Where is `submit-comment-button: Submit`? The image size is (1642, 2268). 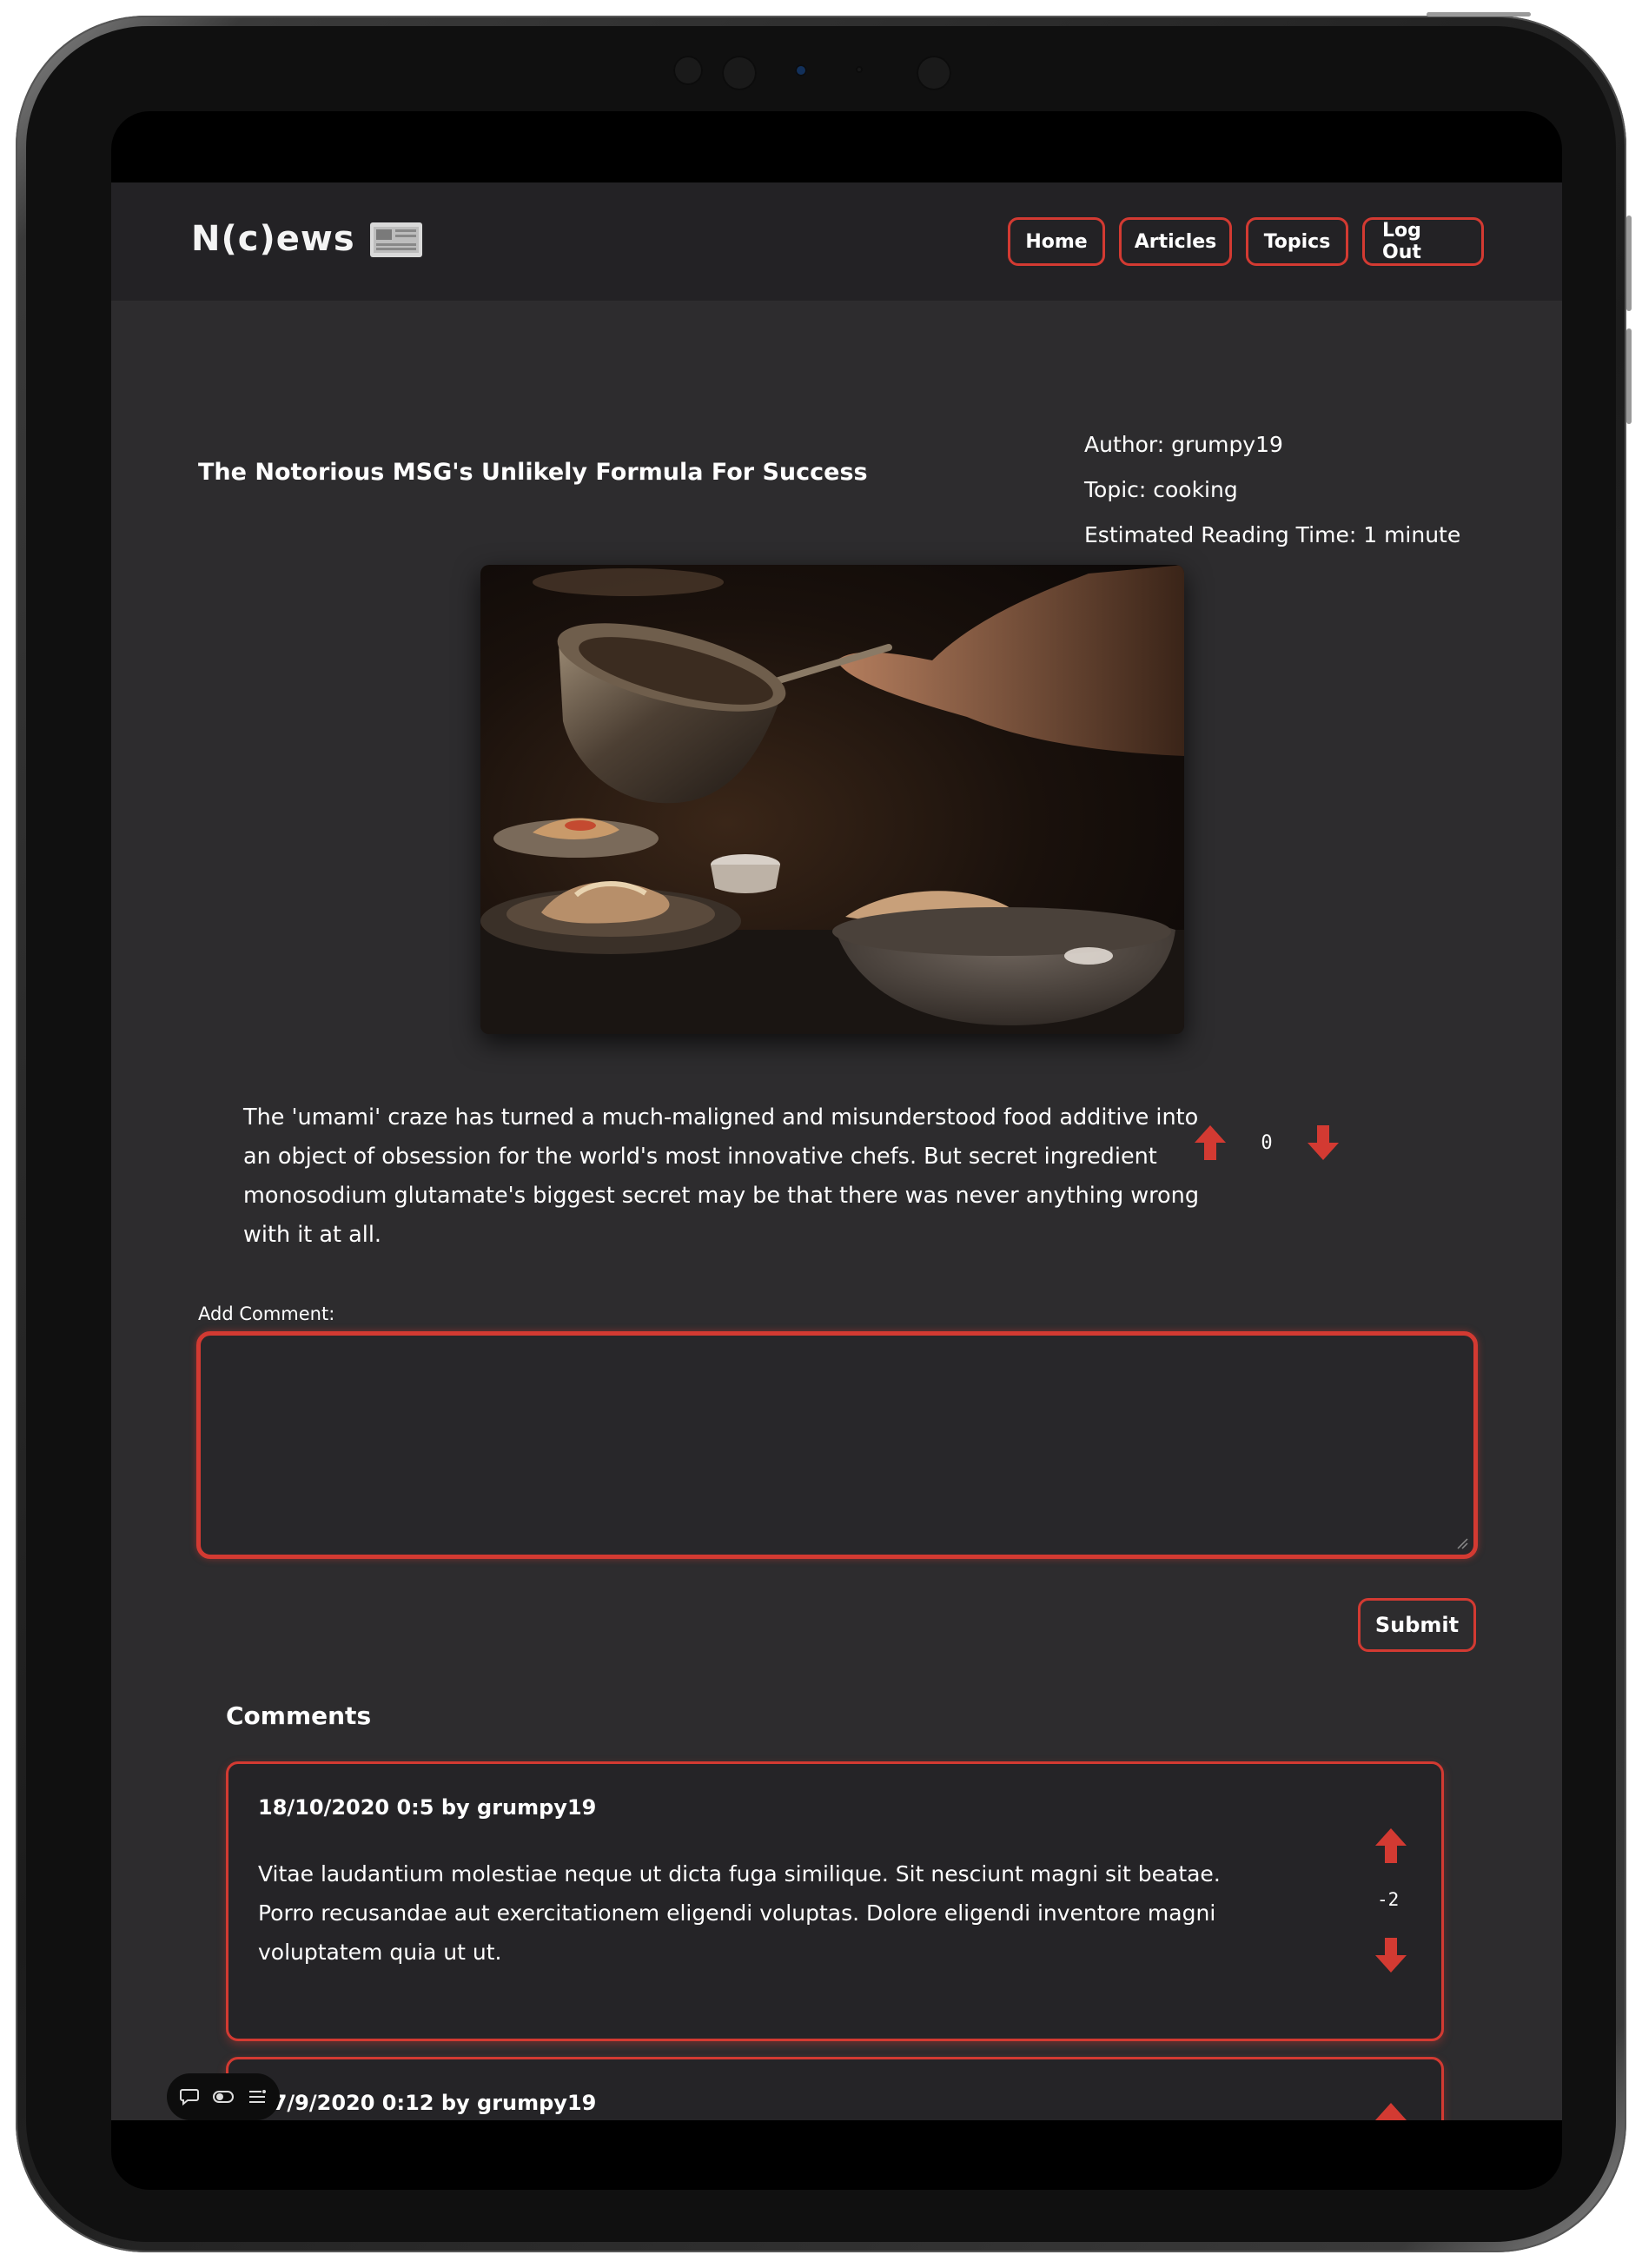 submit-comment-button: Submit is located at coordinates (1417, 1625).